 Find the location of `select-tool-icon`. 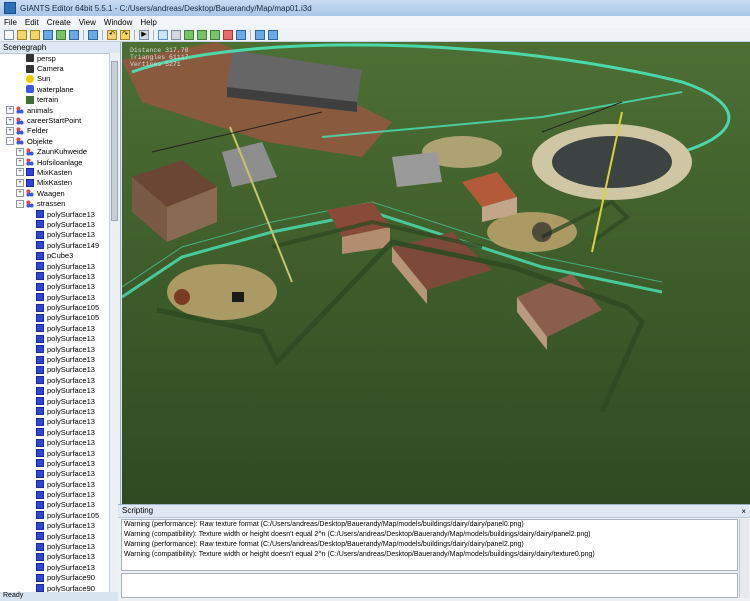

select-tool-icon is located at coordinates (163, 34).